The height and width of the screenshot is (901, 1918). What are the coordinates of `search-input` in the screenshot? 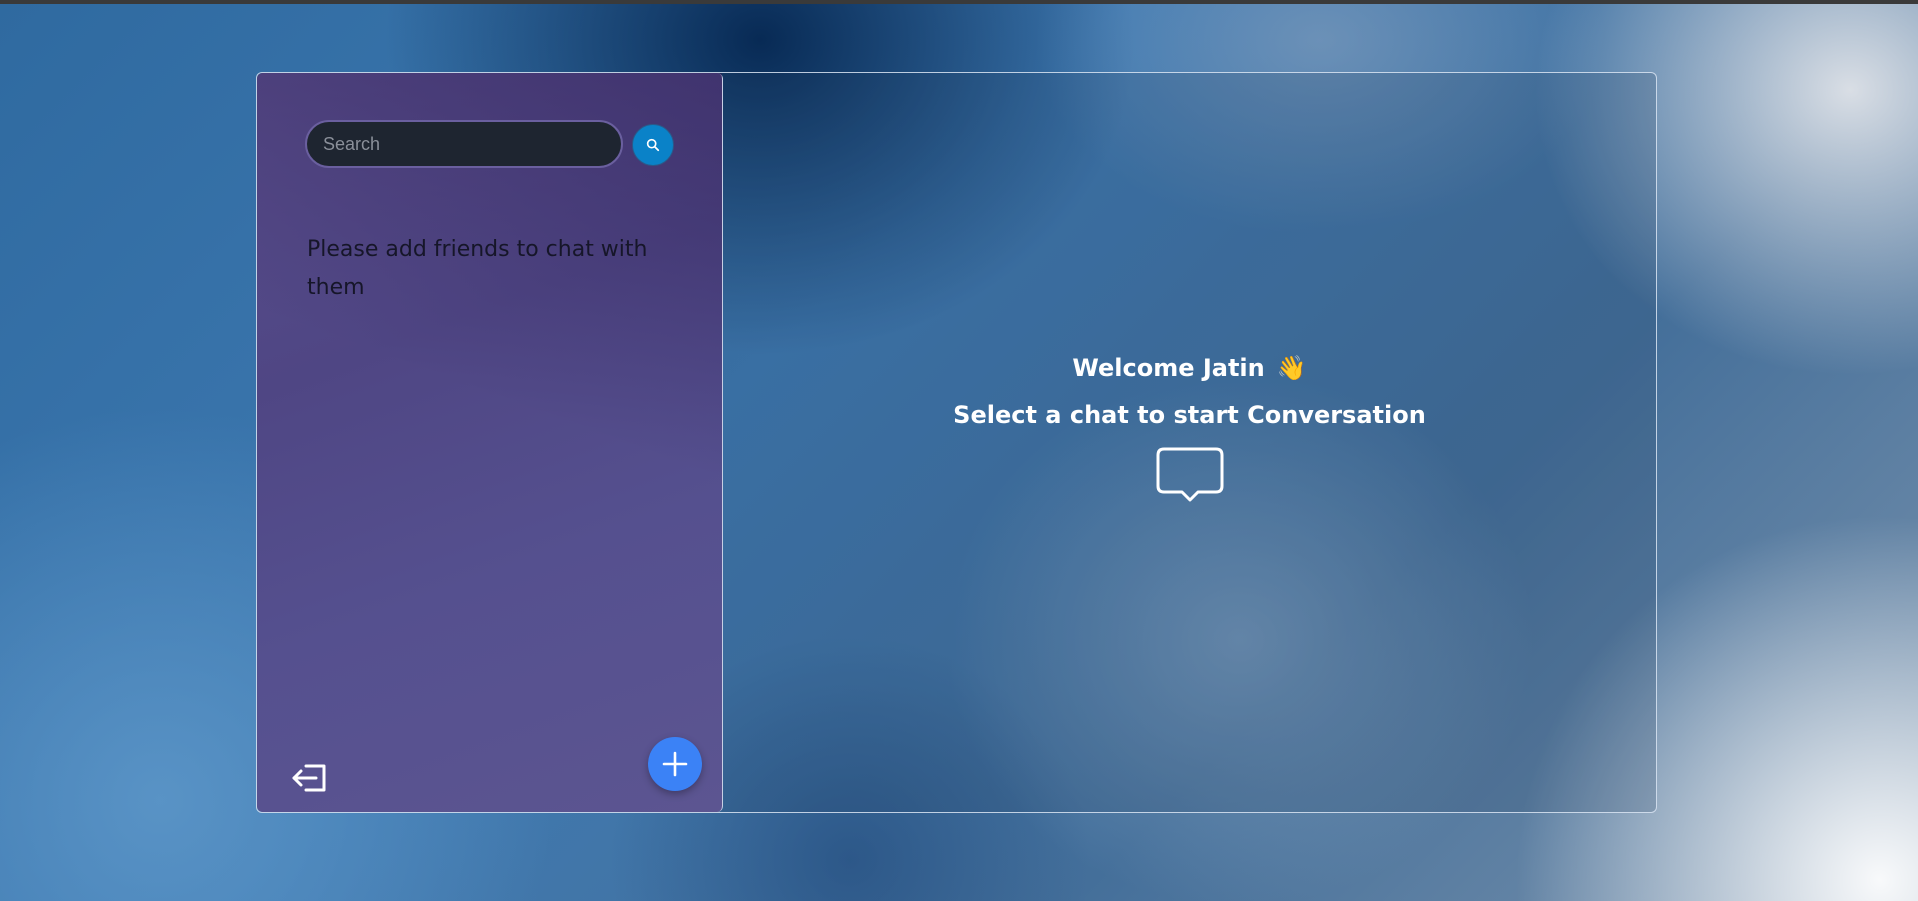 It's located at (464, 144).